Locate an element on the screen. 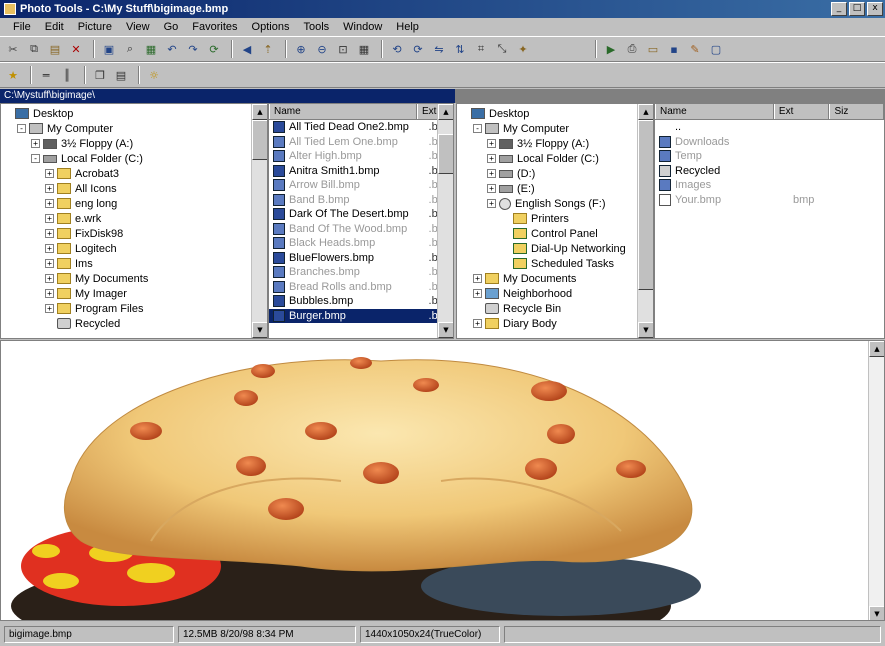 This screenshot has height=646, width=885. close-button: x is located at coordinates (875, 9).